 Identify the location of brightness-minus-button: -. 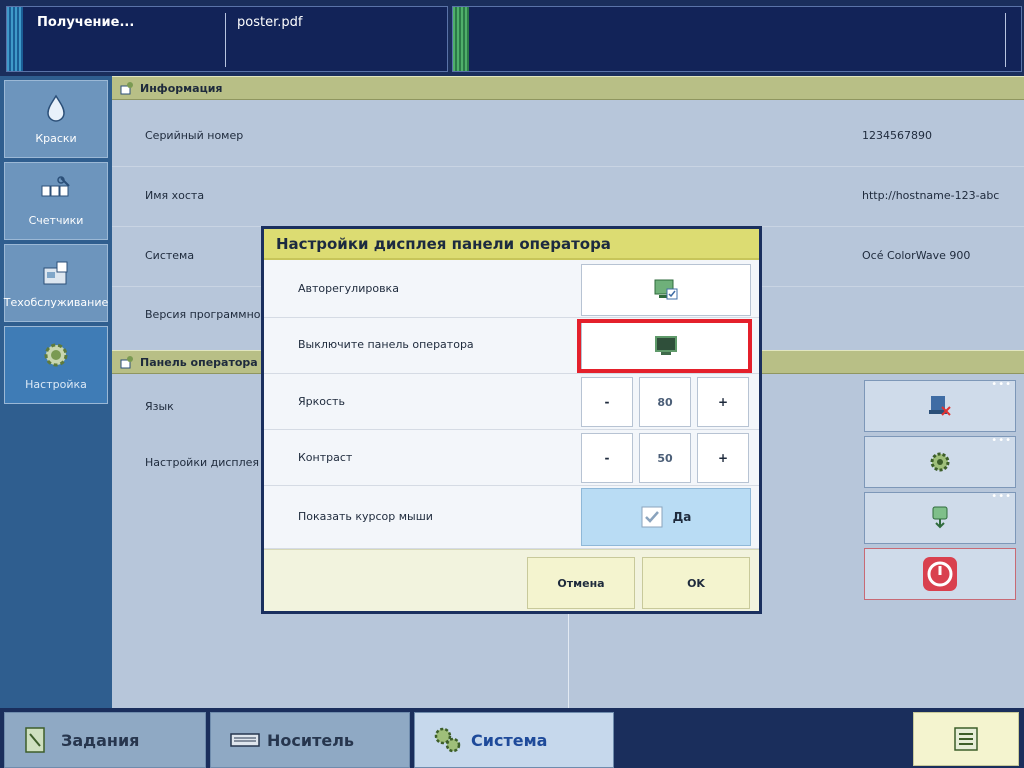
(607, 402).